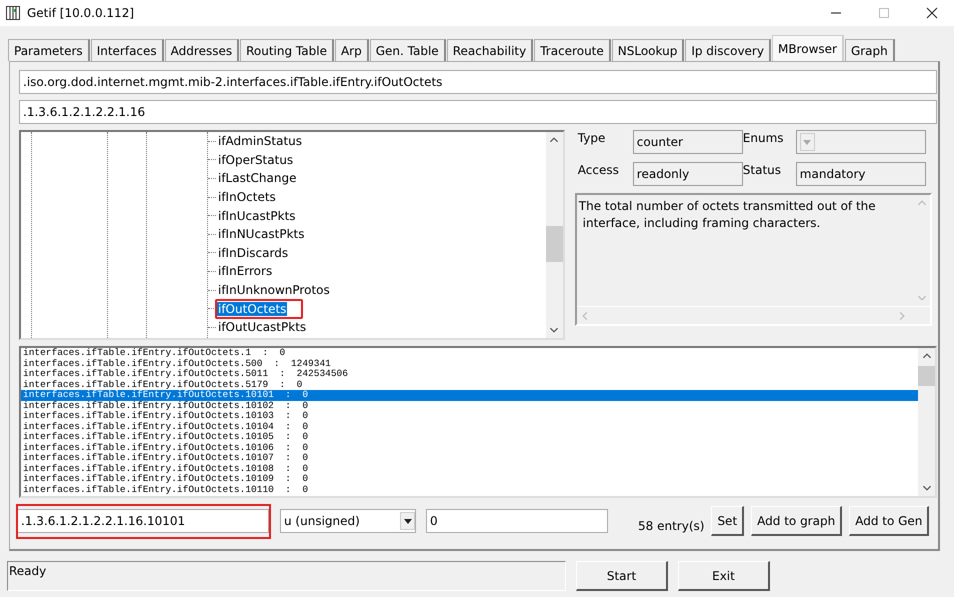 This screenshot has height=597, width=954. What do you see at coordinates (763, 137) in the screenshot?
I see `enums-label: Enums` at bounding box center [763, 137].